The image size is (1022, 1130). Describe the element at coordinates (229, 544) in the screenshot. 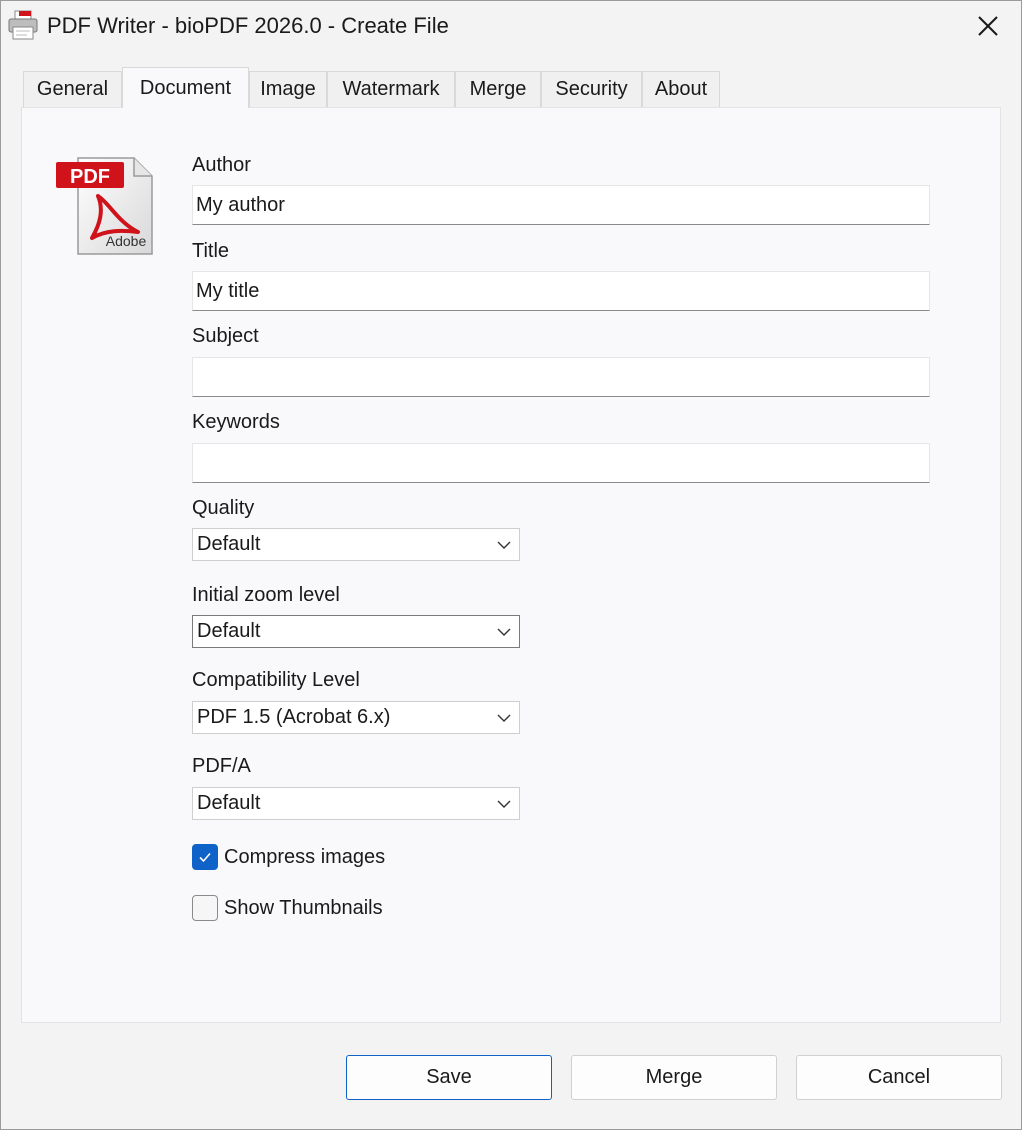

I see `quality-selected-value: Default` at that location.